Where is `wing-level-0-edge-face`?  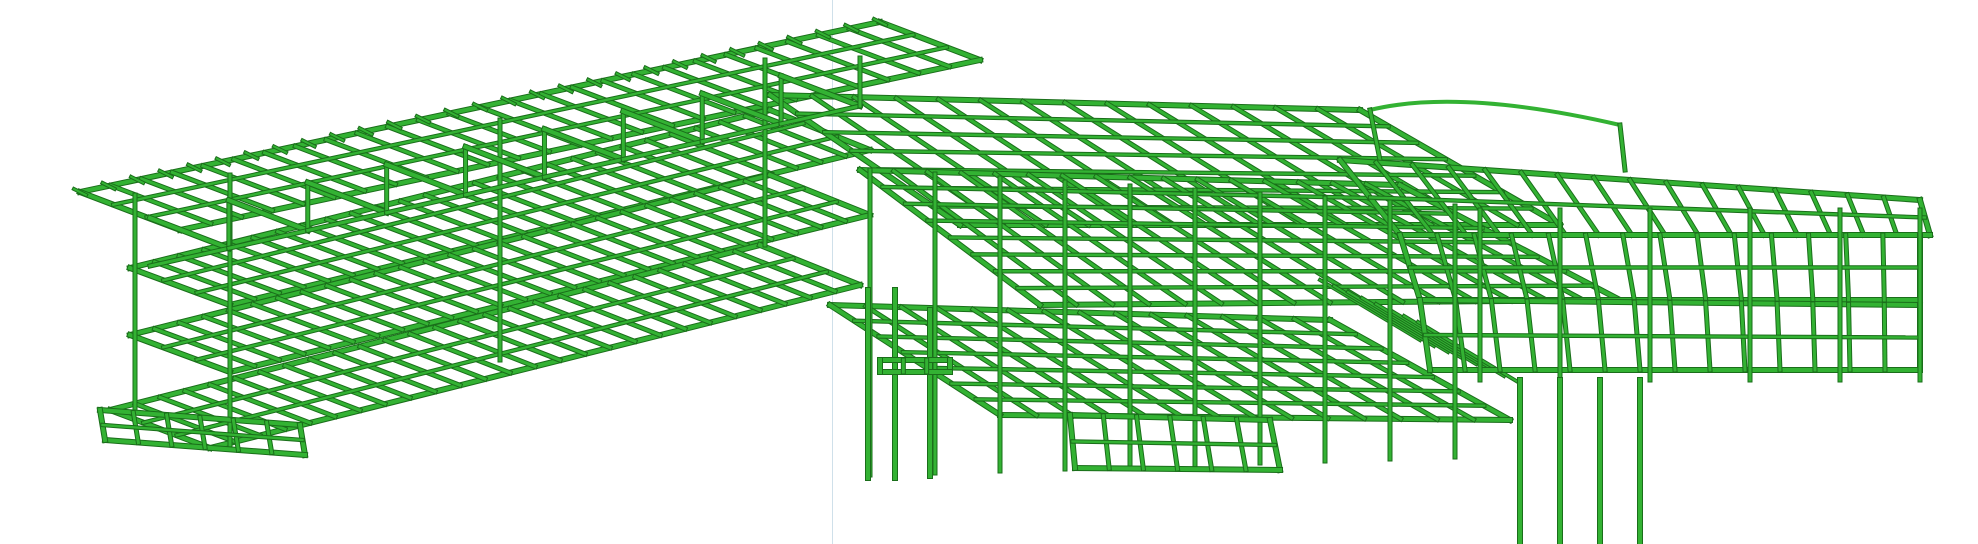 wing-level-0-edge-face is located at coordinates (930, 41).